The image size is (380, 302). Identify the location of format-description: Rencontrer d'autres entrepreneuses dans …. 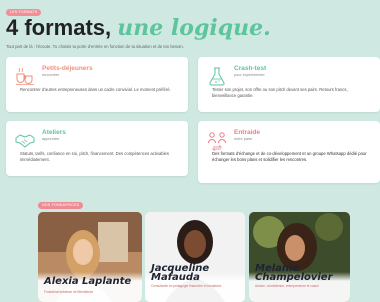
(95, 89).